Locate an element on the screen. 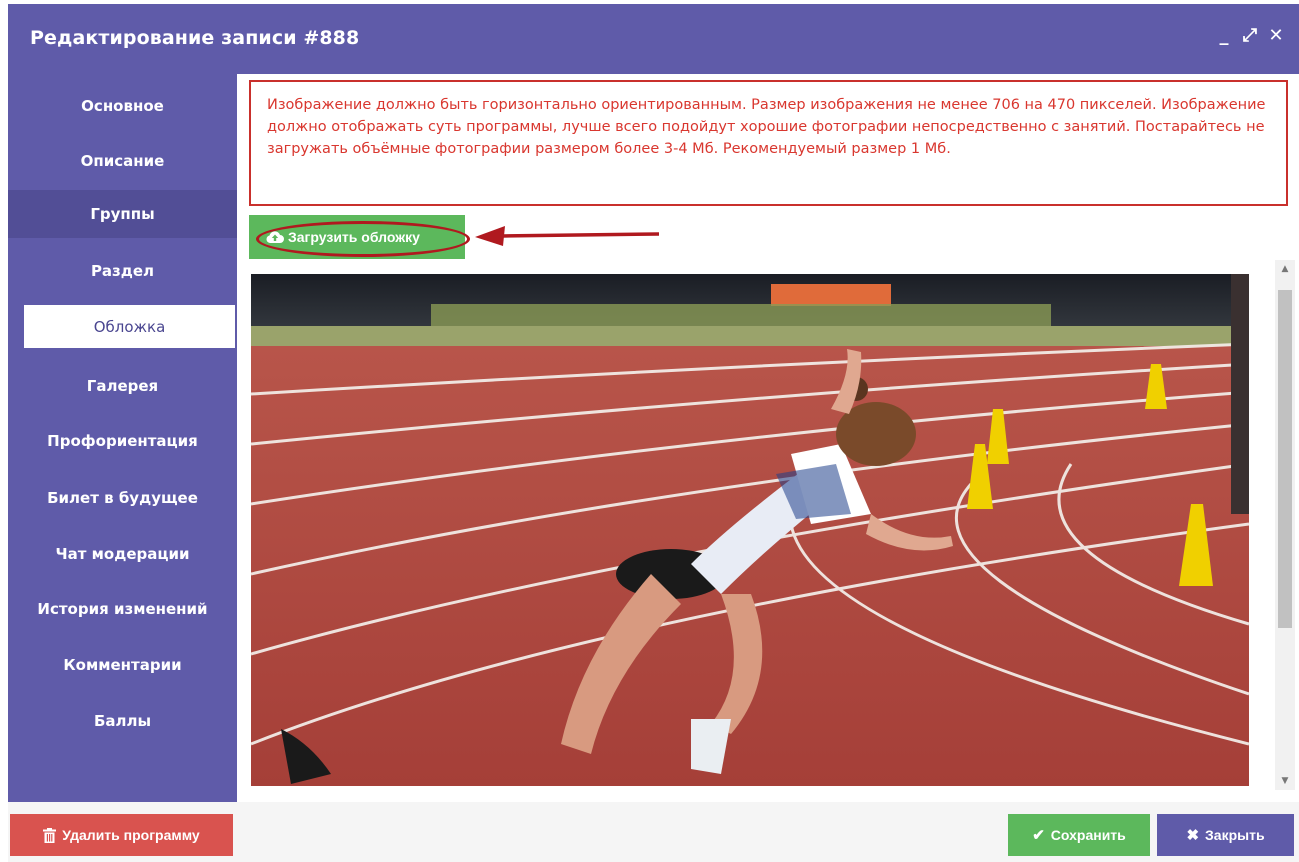 The width and height of the screenshot is (1299, 862). sidebar-item-section: Раздел is located at coordinates (122, 271).